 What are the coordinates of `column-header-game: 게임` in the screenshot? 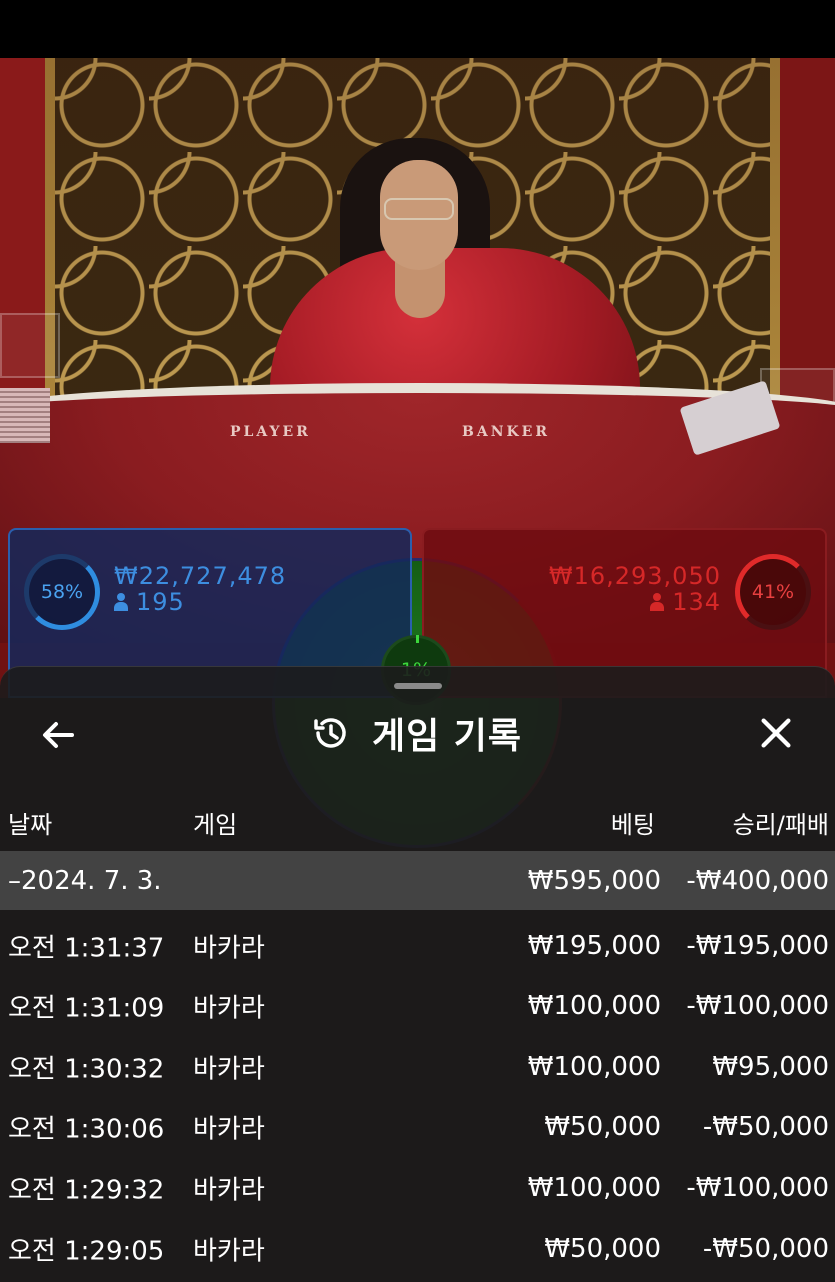 It's located at (215, 825).